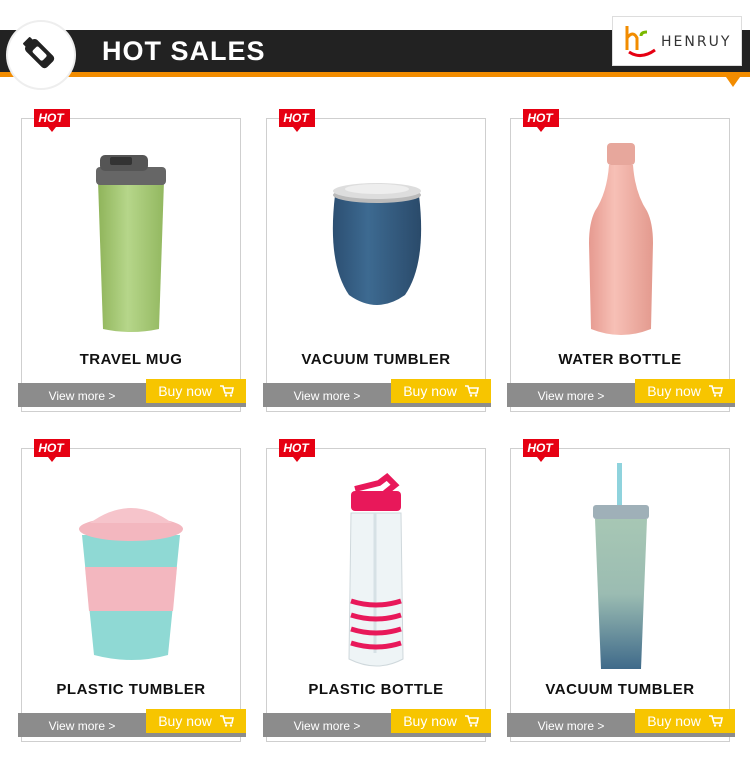 Image resolution: width=750 pixels, height=777 pixels. Describe the element at coordinates (131, 359) in the screenshot. I see `product-name: TRAVEL MUG` at that location.